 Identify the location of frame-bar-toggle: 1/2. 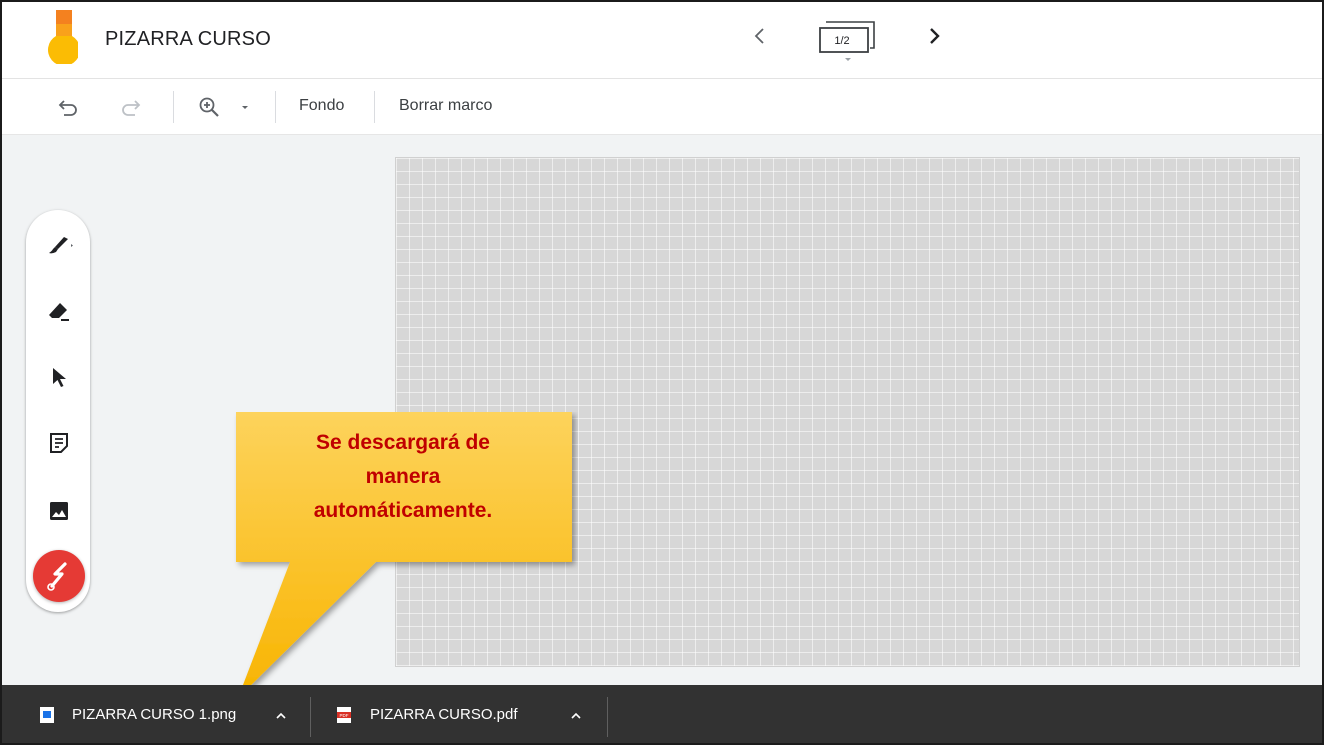
(847, 38).